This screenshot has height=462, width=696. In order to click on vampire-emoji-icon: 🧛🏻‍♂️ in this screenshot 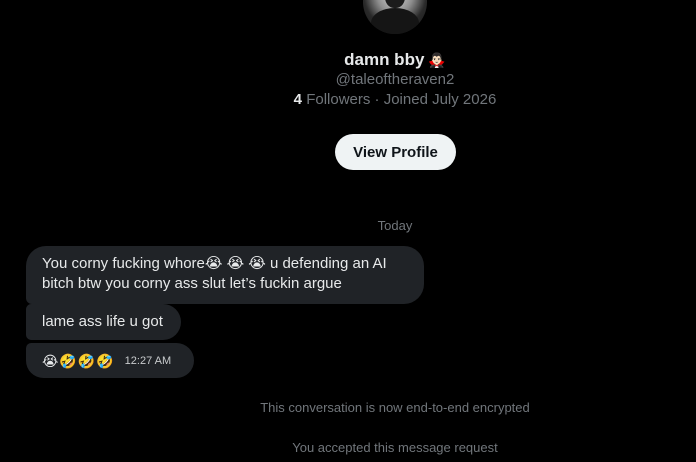, I will do `click(437, 60)`.